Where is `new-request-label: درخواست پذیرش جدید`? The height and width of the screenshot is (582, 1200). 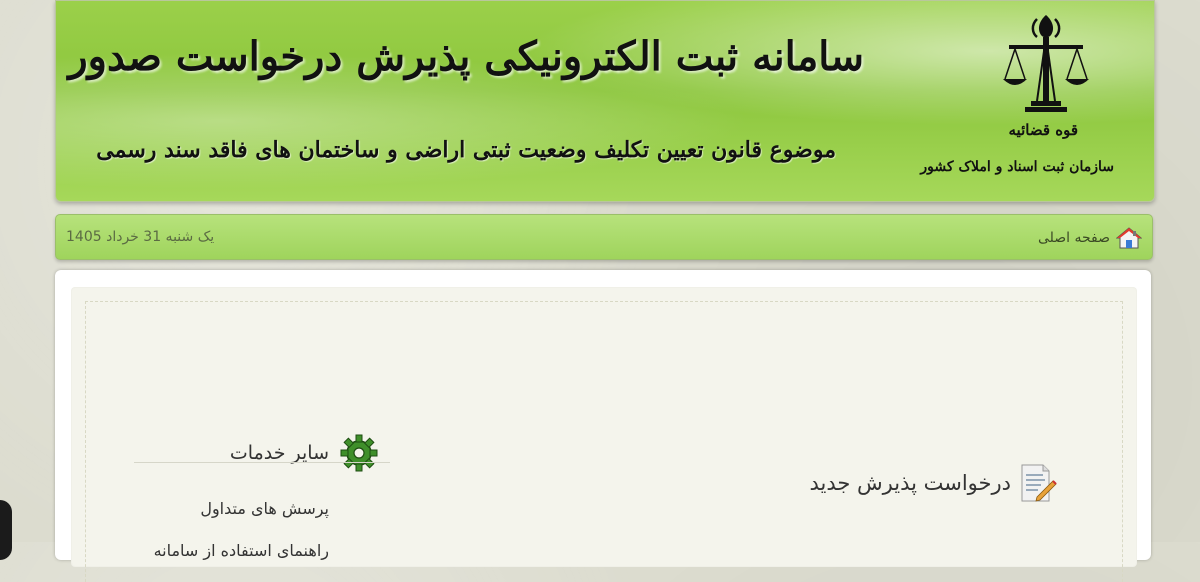 new-request-label: درخواست پذیرش جدید is located at coordinates (910, 483).